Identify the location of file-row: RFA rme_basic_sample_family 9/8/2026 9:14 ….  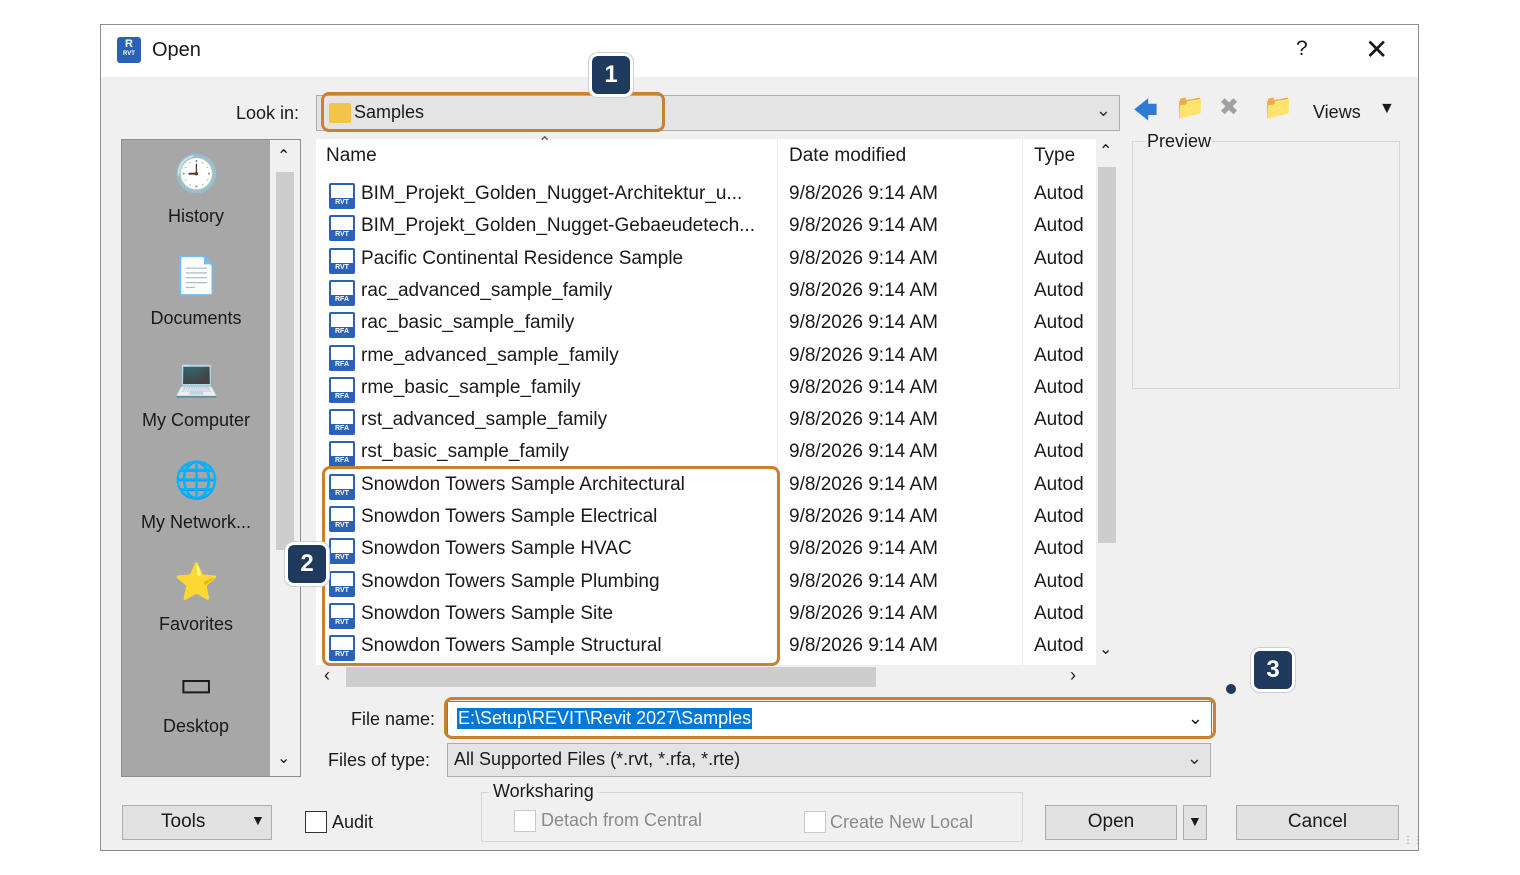
(717, 389).